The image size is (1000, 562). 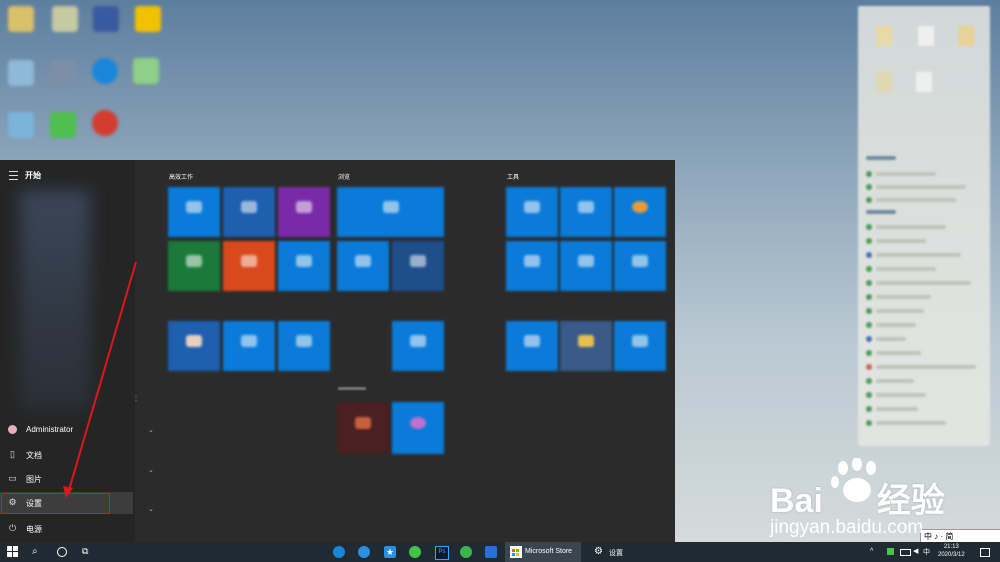 I want to click on browser-icon, so click(x=364, y=552).